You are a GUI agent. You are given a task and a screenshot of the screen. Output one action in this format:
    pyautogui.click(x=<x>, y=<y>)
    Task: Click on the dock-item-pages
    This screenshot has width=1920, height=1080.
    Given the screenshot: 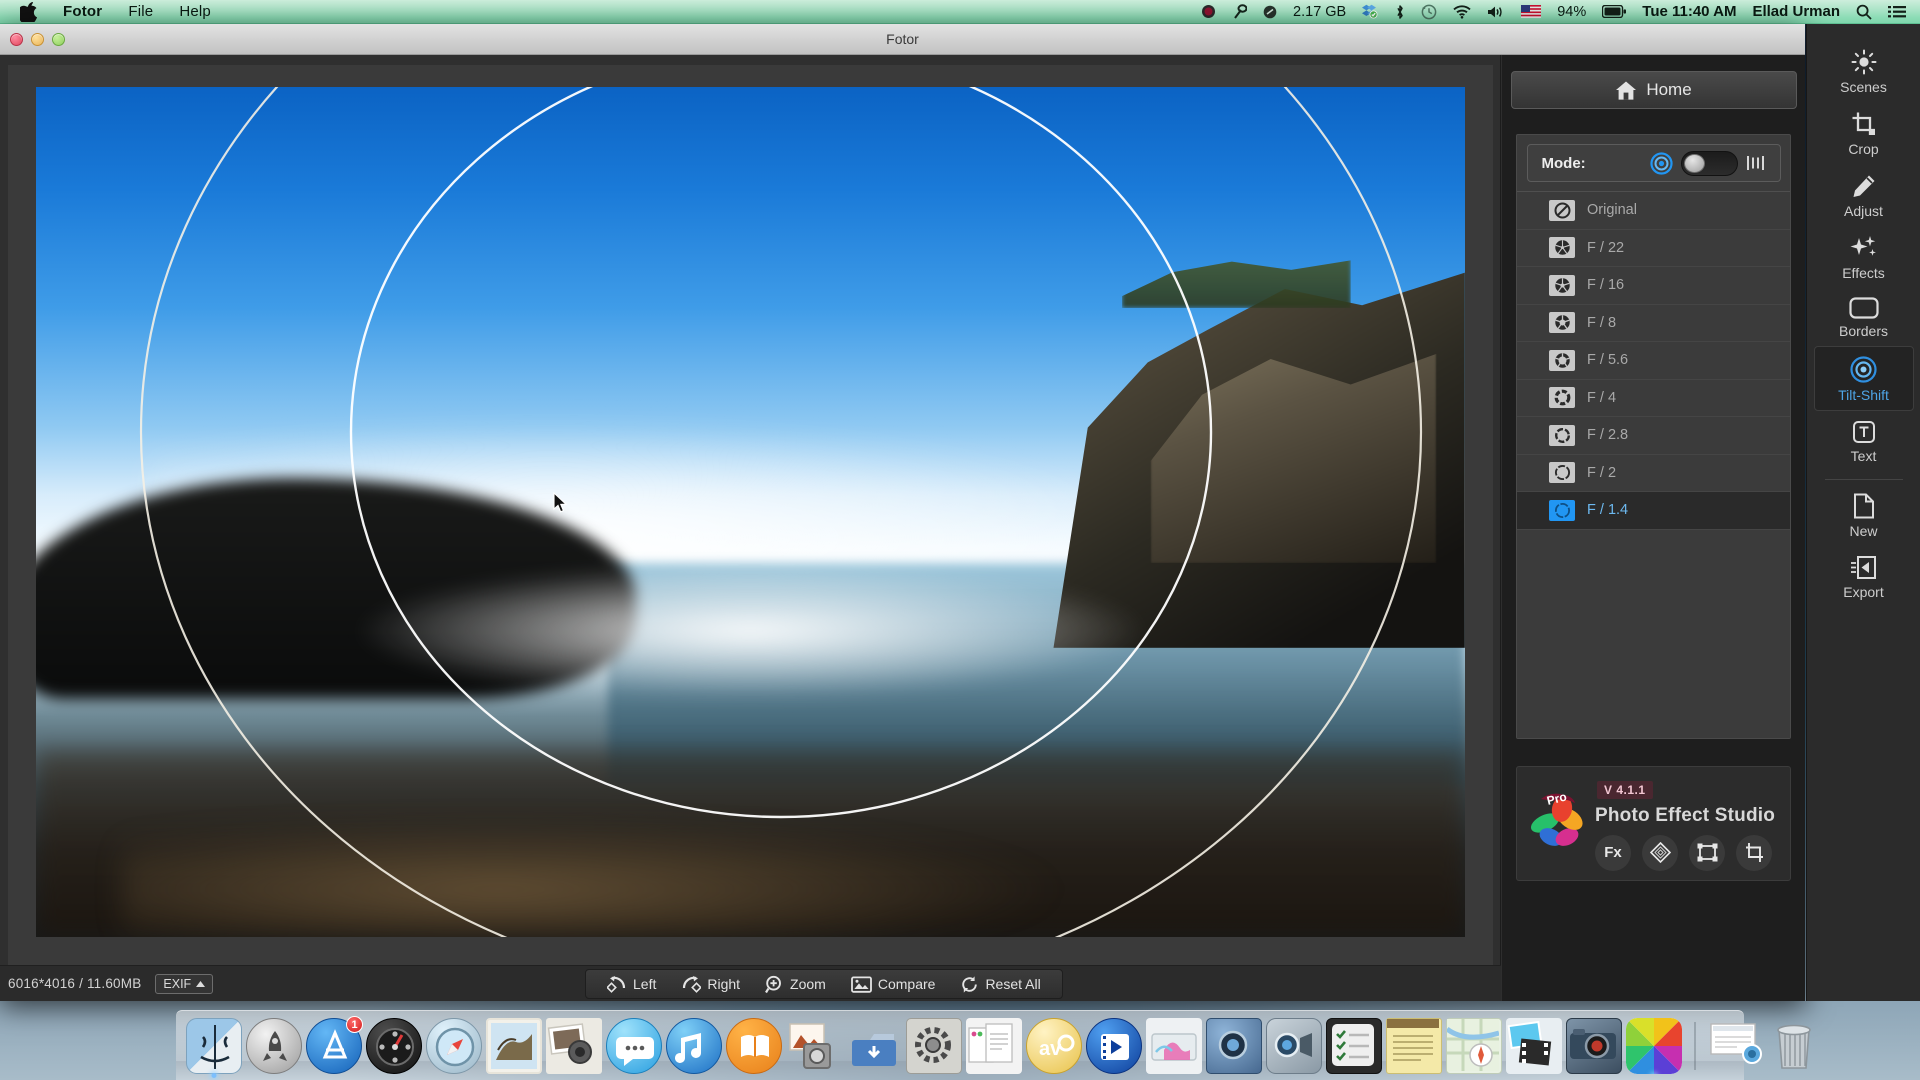 What is the action you would take?
    pyautogui.click(x=994, y=1046)
    